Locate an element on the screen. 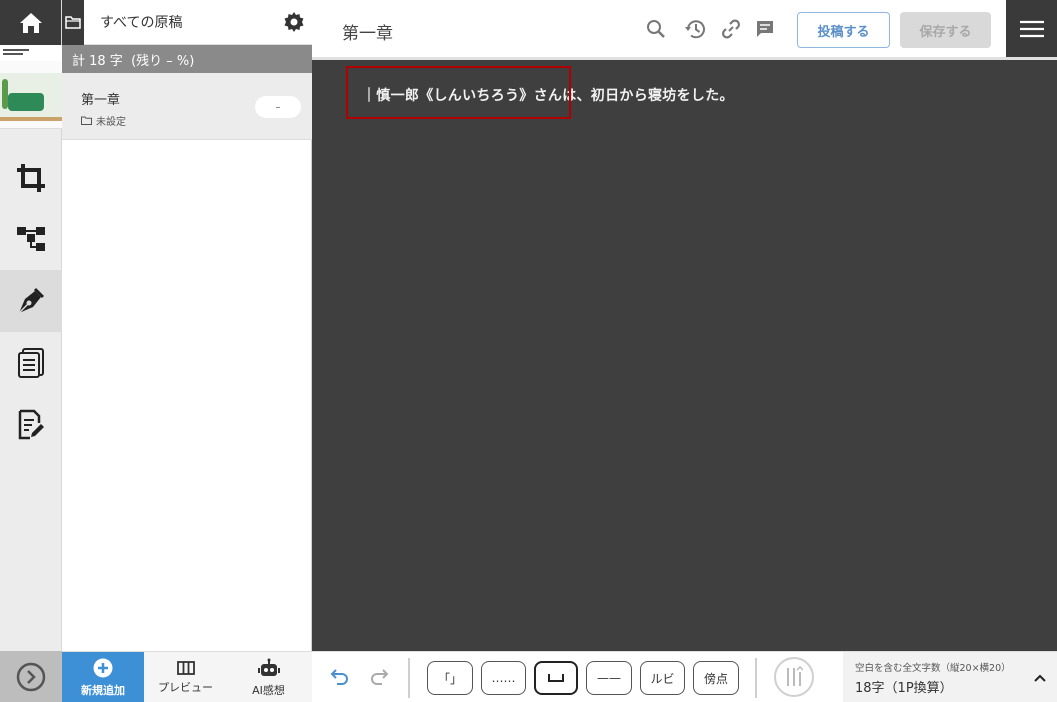 The height and width of the screenshot is (702, 1057). chapter-title: 第一章 is located at coordinates (367, 31).